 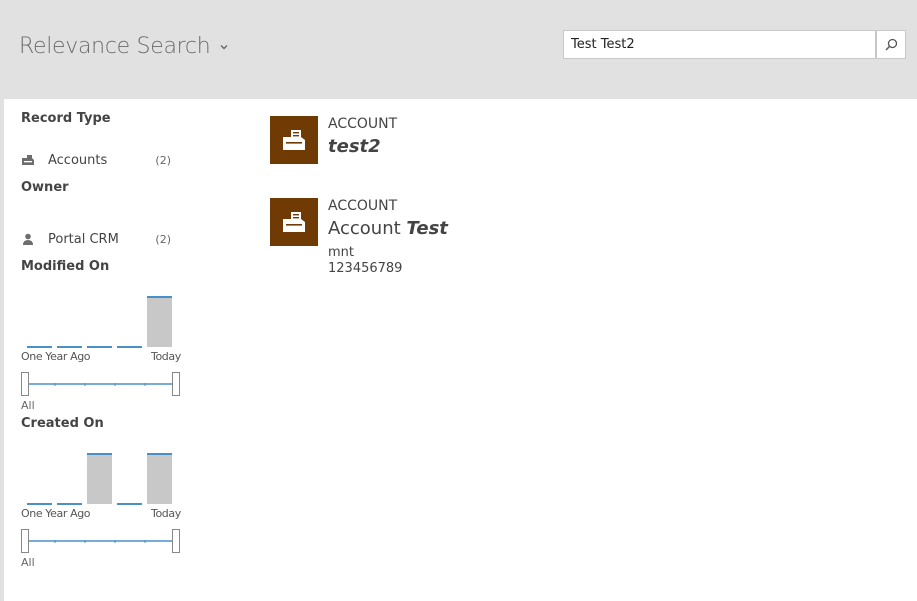 I want to click on user-icon, so click(x=28, y=239).